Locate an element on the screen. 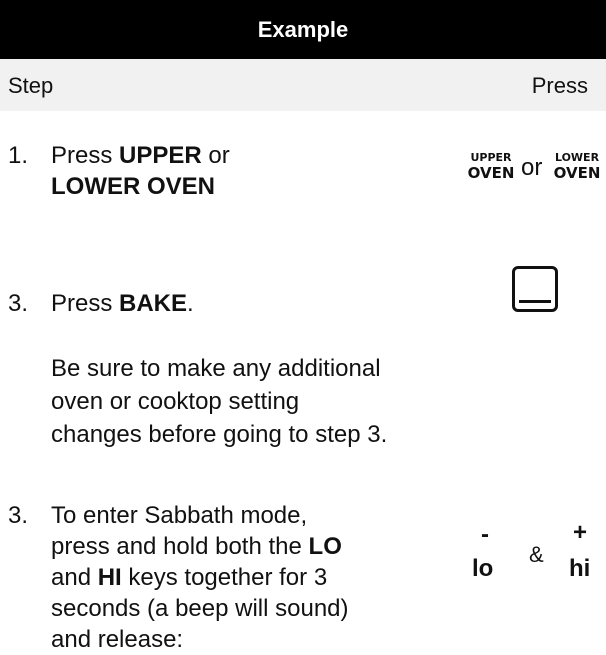  minus-icon: - is located at coordinates (485, 534).